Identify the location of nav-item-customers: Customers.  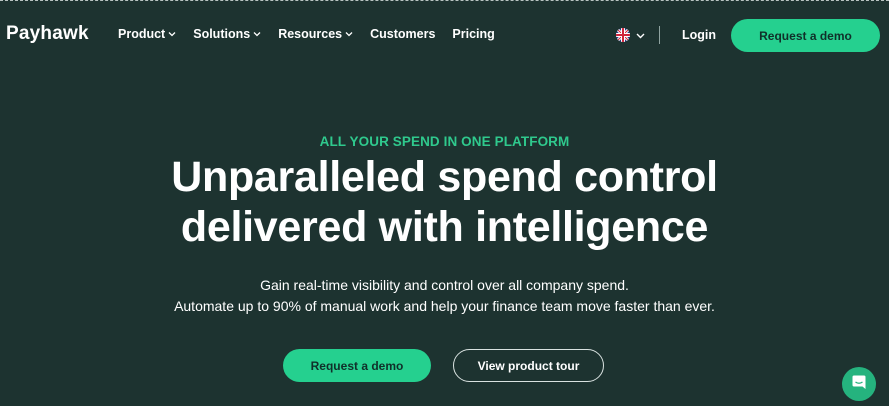
(402, 34).